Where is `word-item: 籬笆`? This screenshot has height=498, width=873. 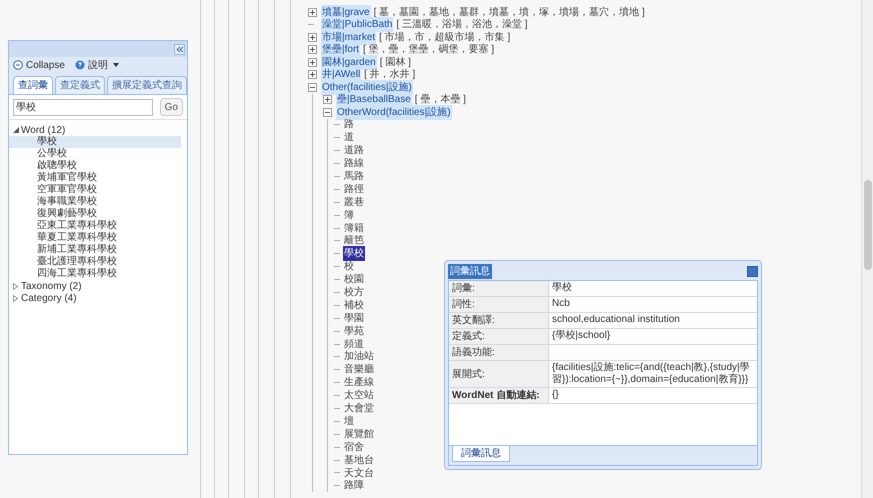 word-item: 籬笆 is located at coordinates (354, 240).